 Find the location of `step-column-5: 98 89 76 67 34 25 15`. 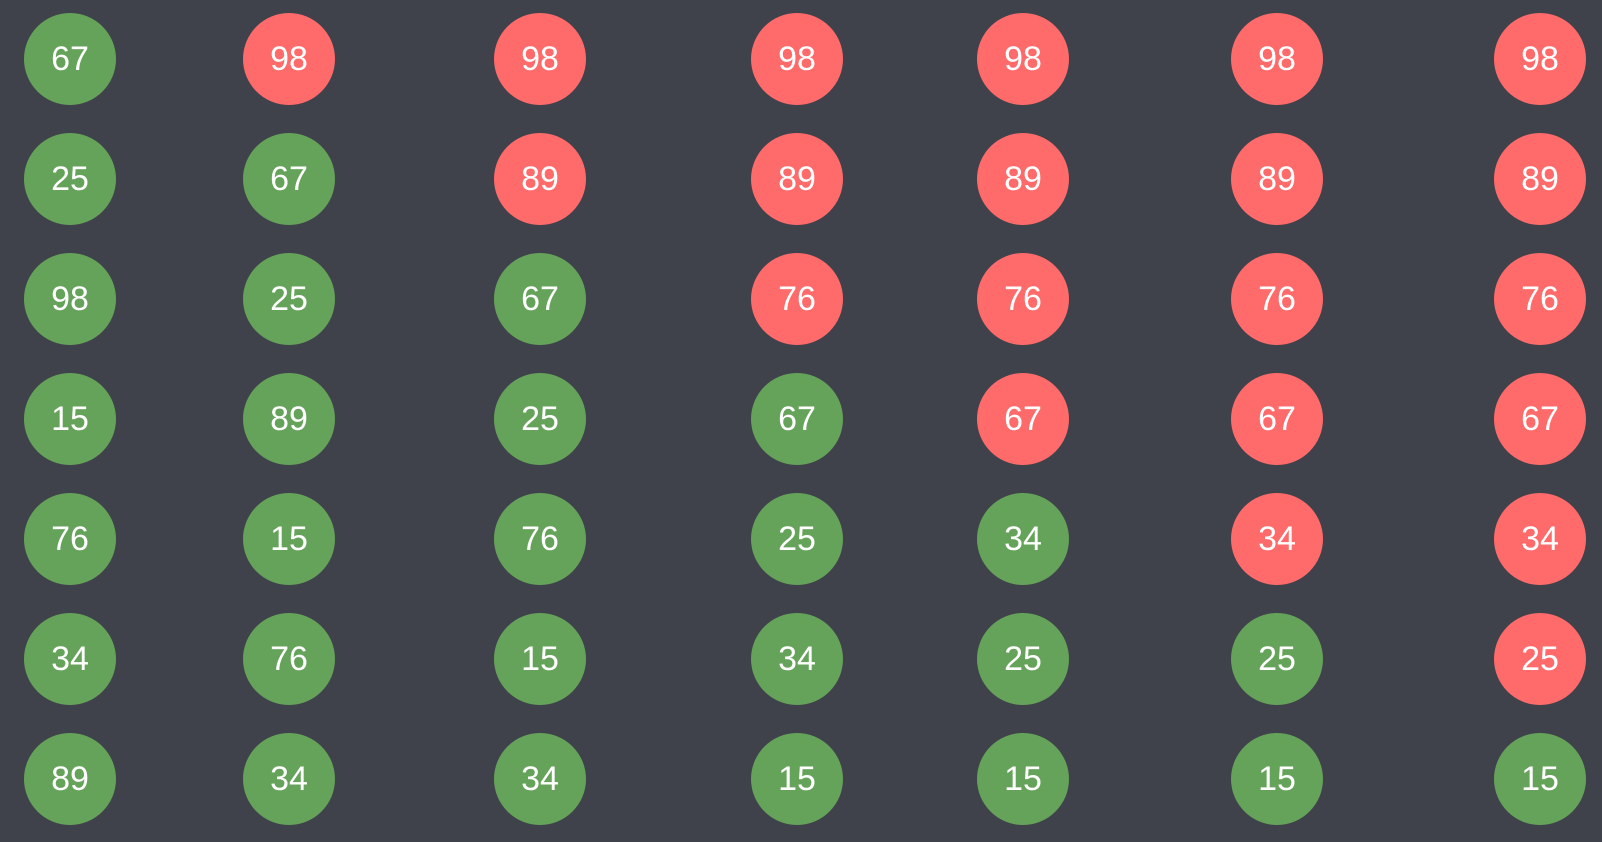

step-column-5: 98 89 76 67 34 25 15 is located at coordinates (1023, 421).